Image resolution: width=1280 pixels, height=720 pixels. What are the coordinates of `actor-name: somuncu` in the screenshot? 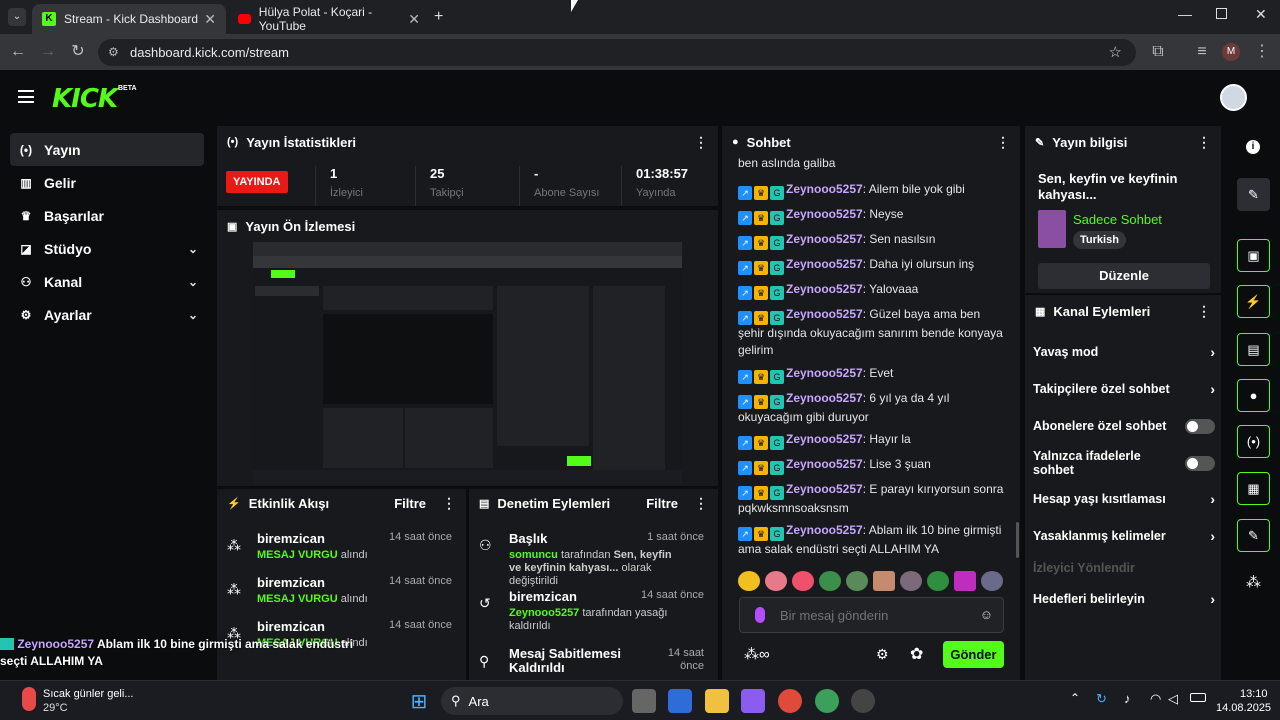 It's located at (533, 555).